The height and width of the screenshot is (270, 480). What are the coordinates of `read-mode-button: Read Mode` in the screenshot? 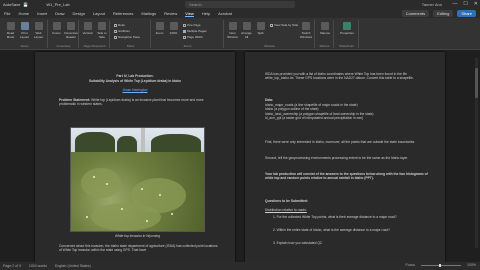 It's located at (10, 30).